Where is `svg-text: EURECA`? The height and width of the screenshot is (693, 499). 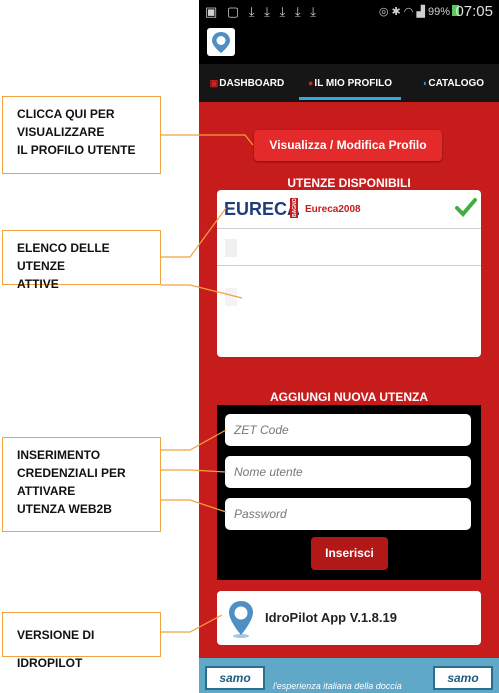 svg-text: EURECA is located at coordinates (261, 209).